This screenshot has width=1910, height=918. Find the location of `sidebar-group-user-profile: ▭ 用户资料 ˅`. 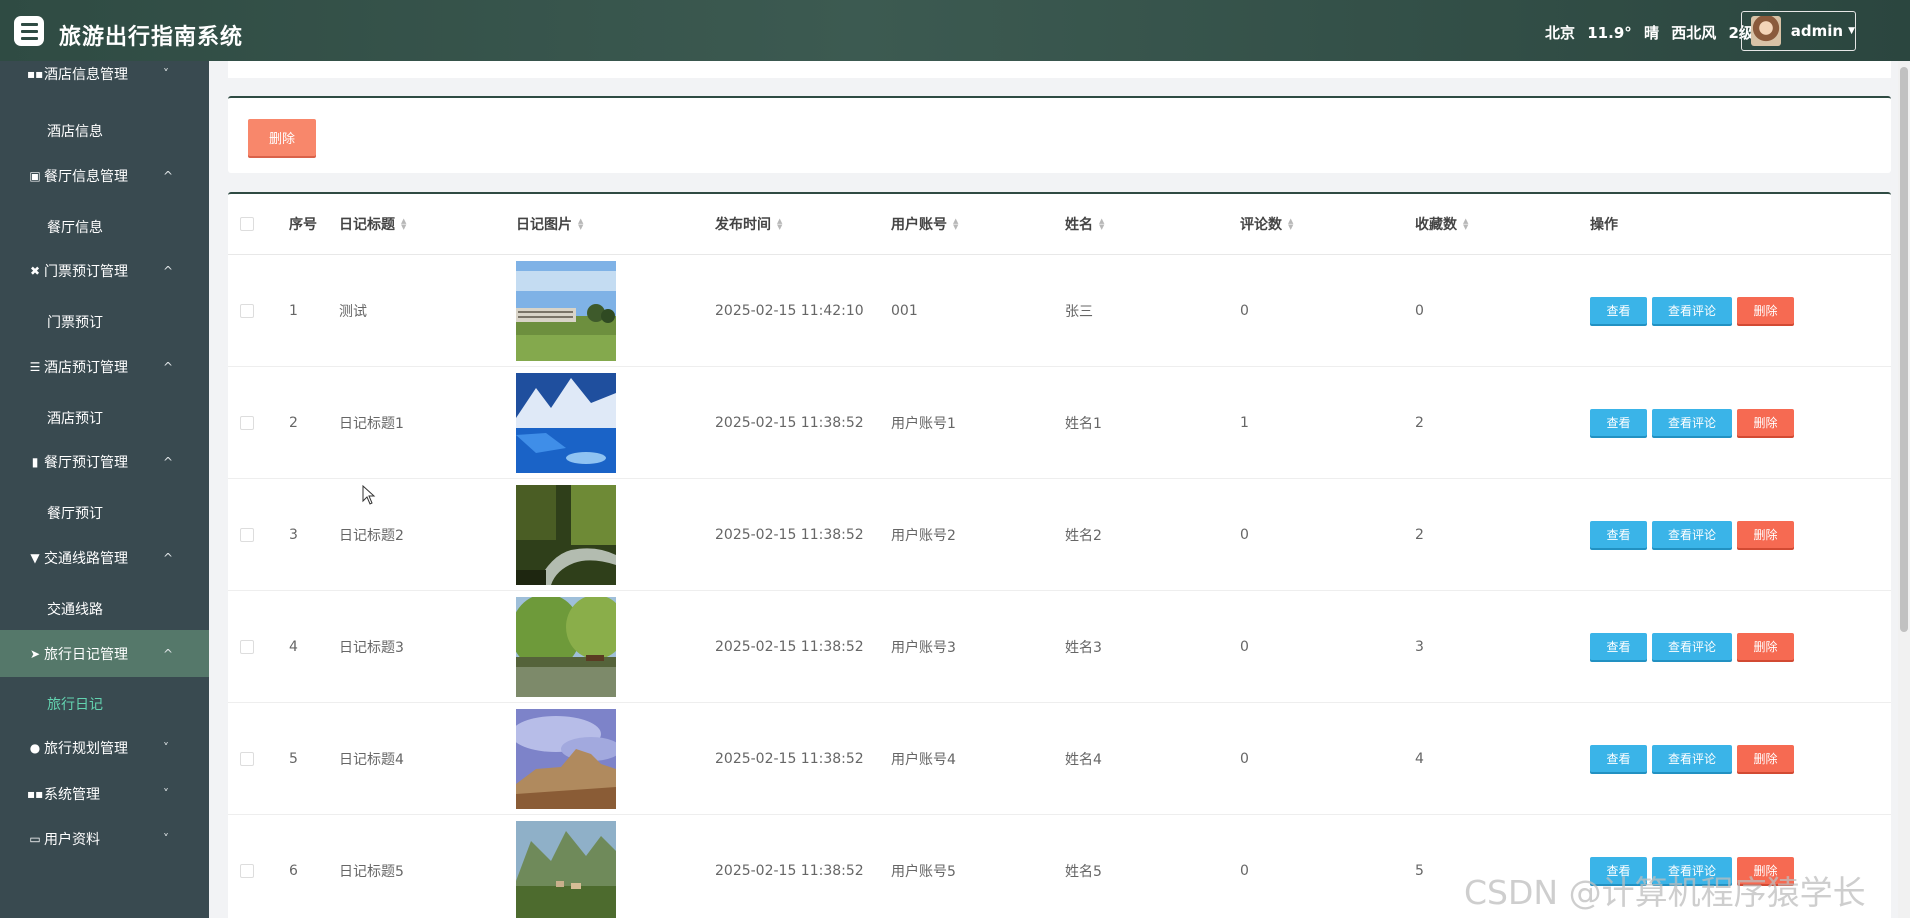

sidebar-group-user-profile: ▭ 用户资料 ˅ is located at coordinates (104, 839).